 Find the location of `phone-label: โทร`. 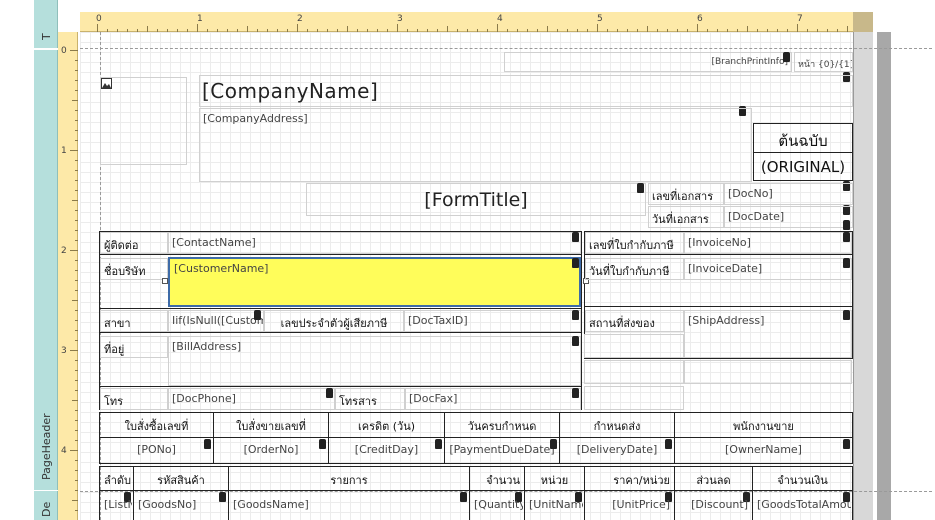

phone-label: โทร is located at coordinates (134, 399).